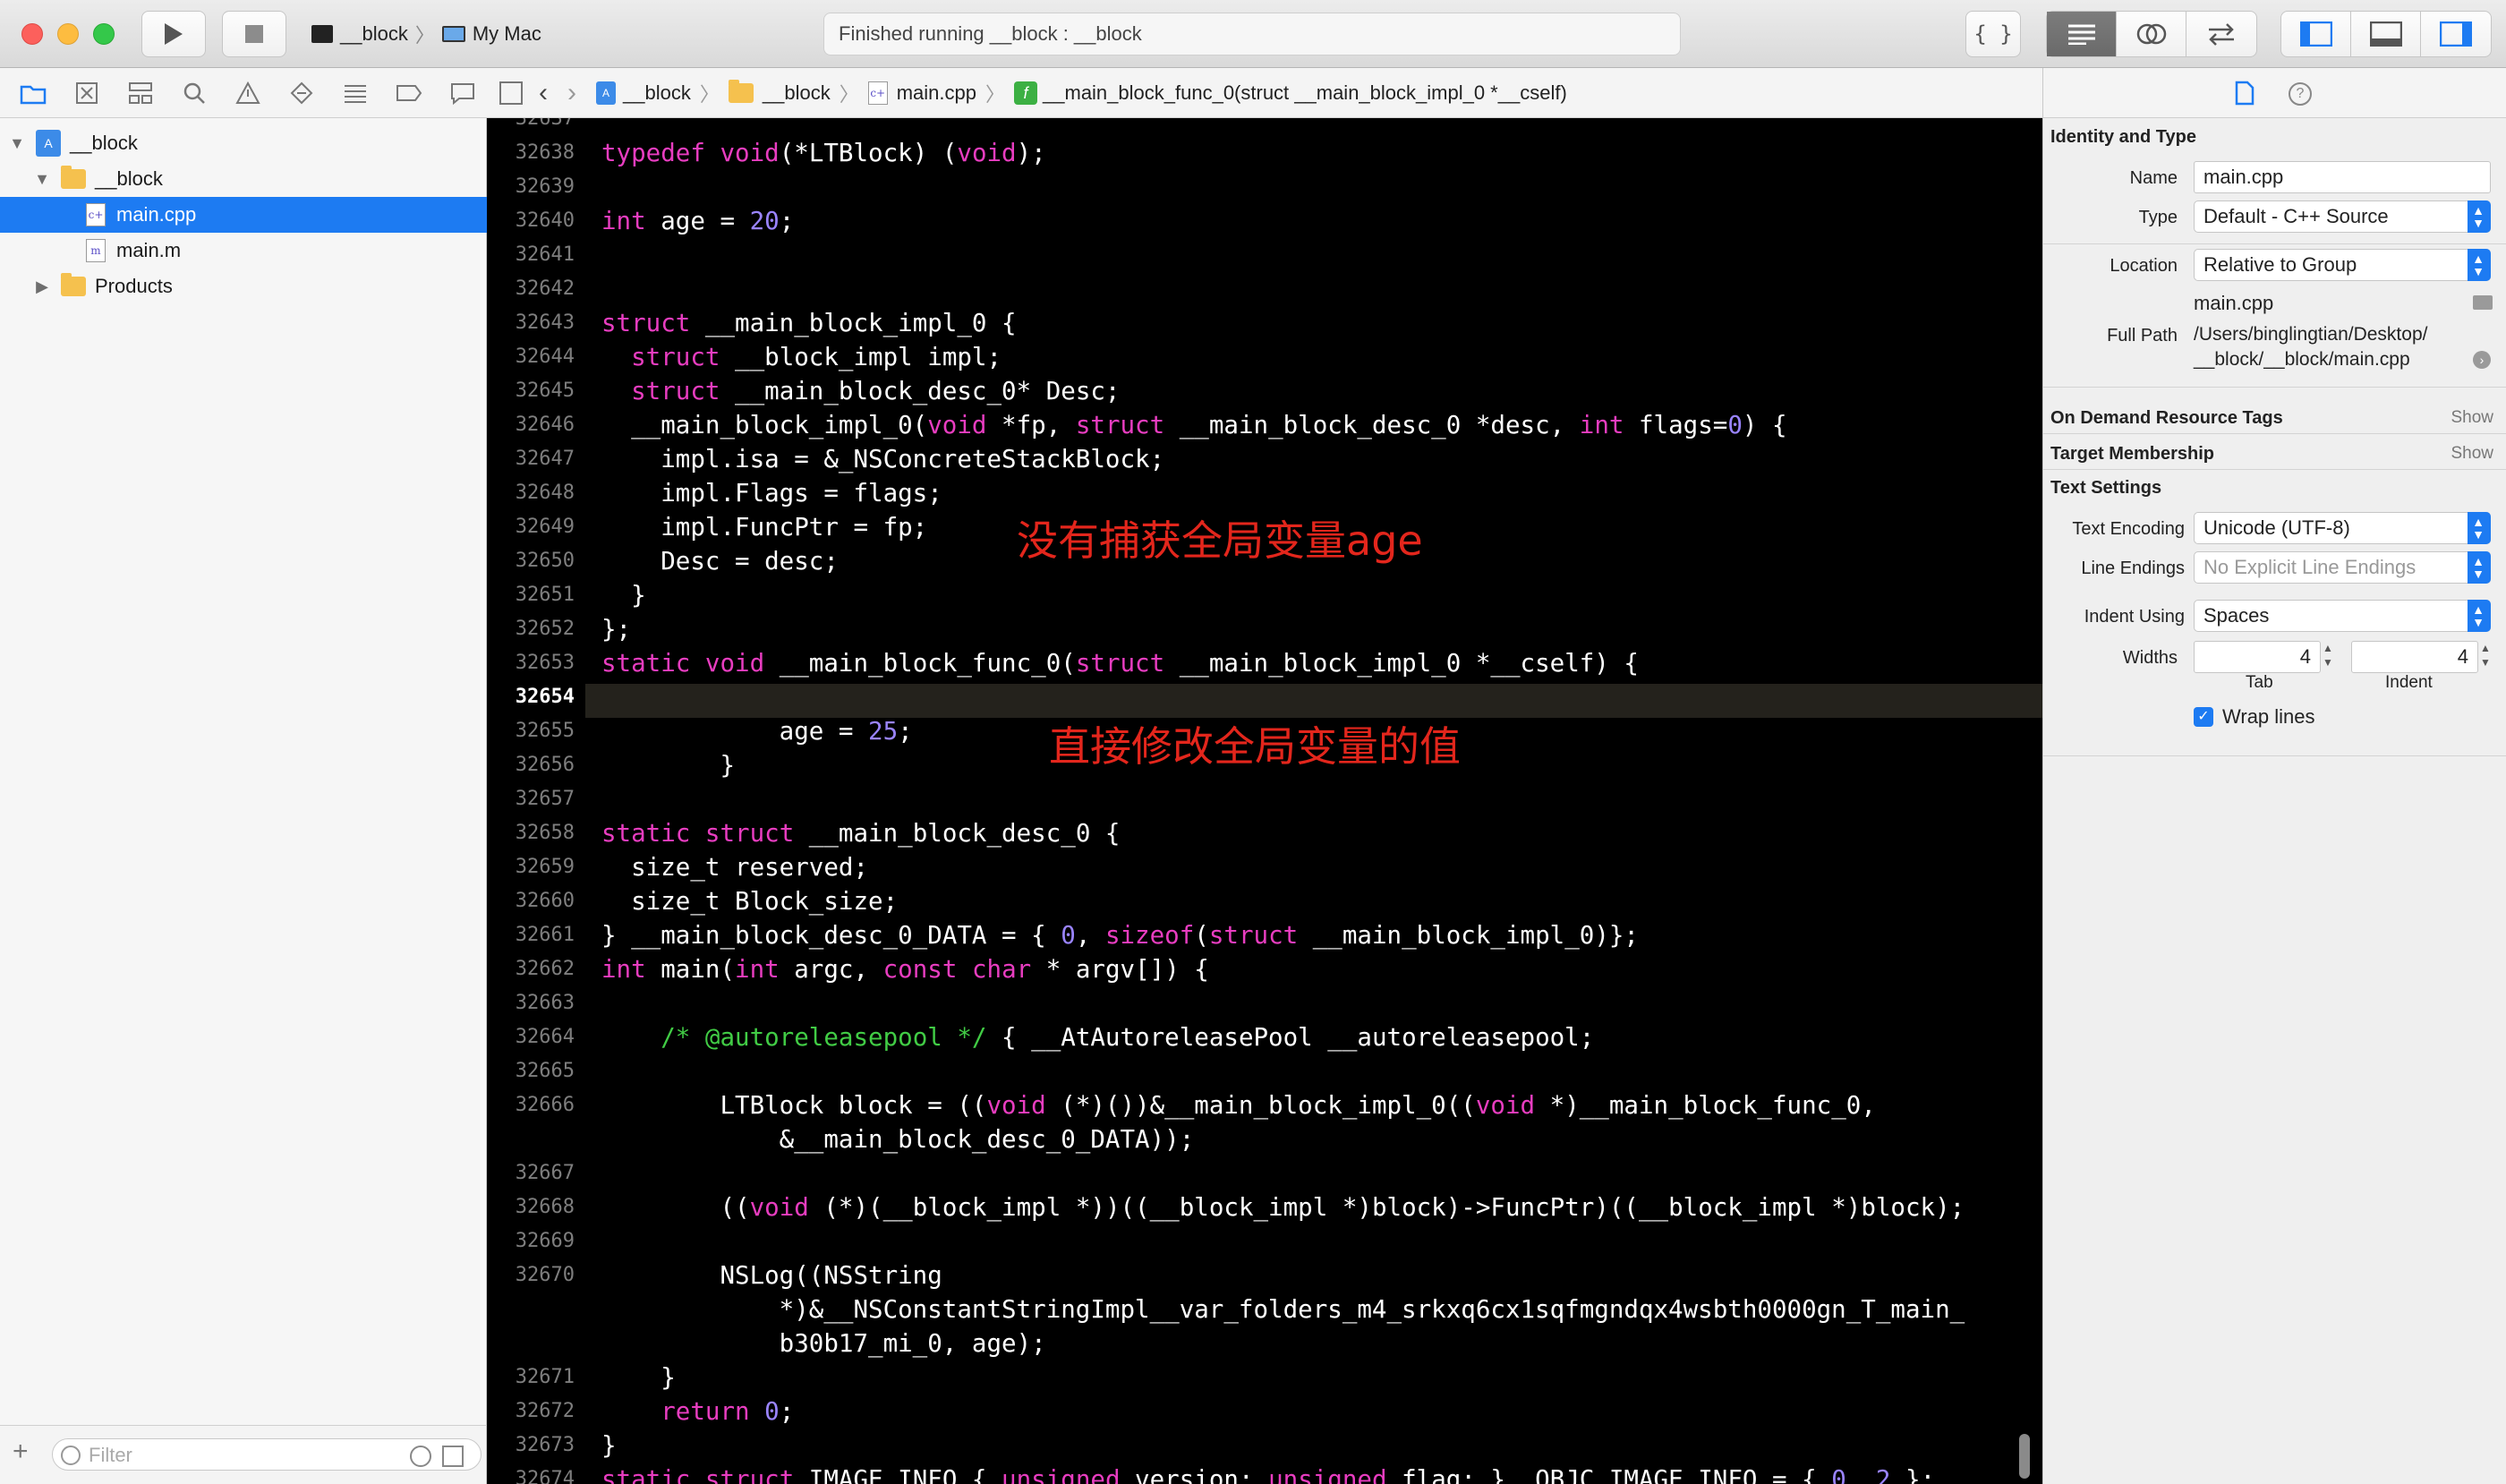 This screenshot has height=1484, width=2506. I want to click on help-icon: ?, so click(2300, 94).